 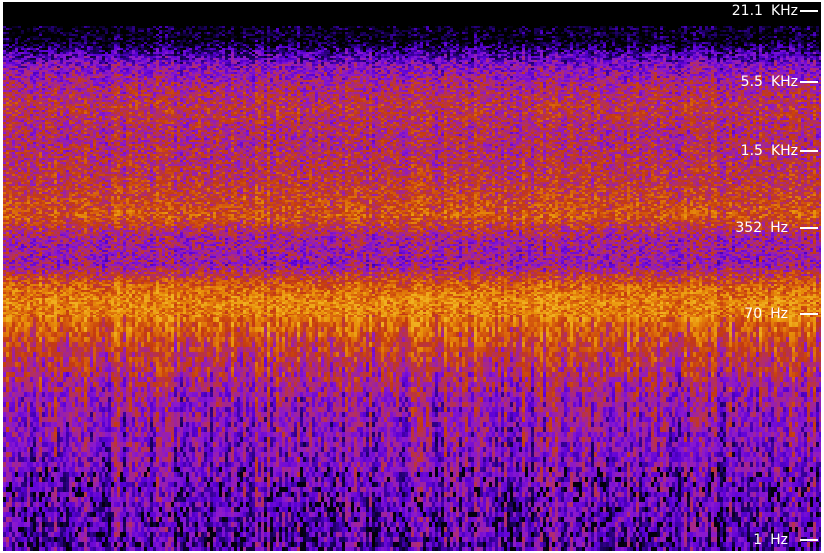 I want to click on y-tick-0: 21.1 KHz, so click(x=775, y=11).